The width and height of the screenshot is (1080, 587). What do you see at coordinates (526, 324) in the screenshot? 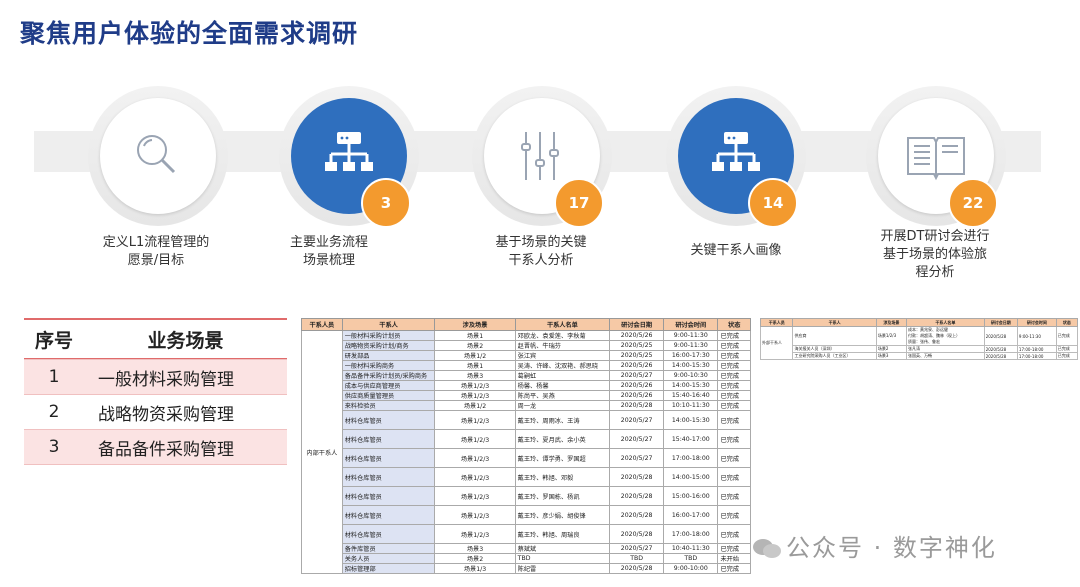
I see `table-header-row: 干系人员 干系人 涉及场景 干系人名单 研讨会日期 研讨会时间 状态` at bounding box center [526, 324].